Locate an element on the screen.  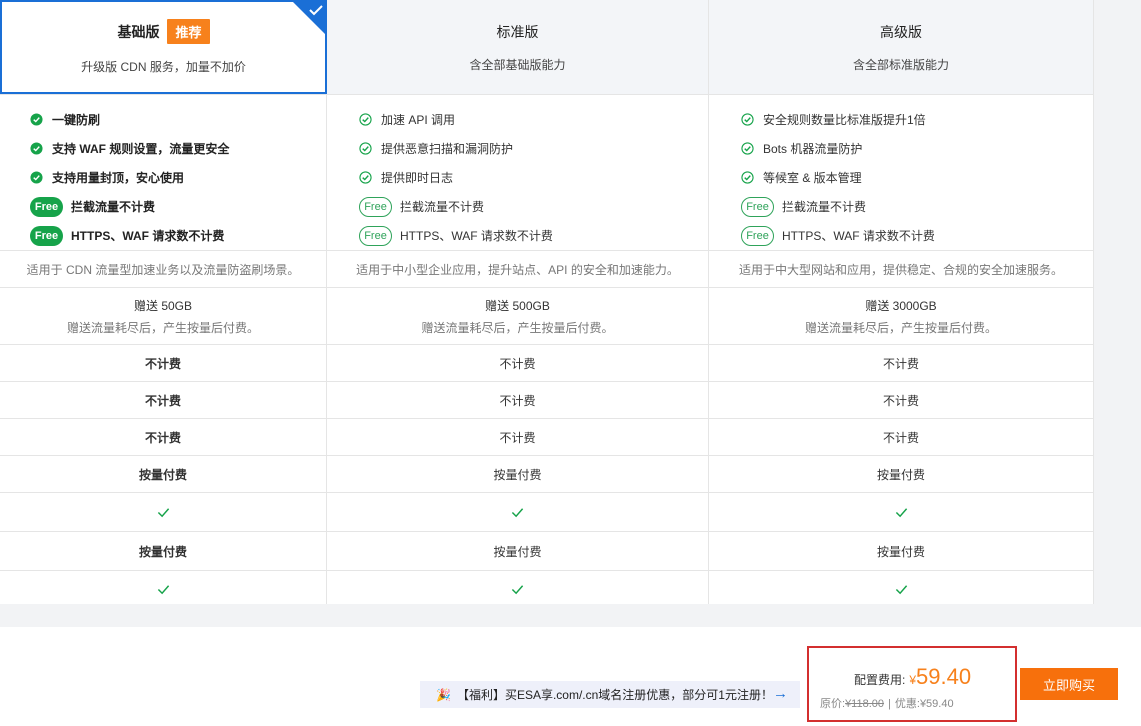
plan-name: 基础版 is located at coordinates (138, 31).